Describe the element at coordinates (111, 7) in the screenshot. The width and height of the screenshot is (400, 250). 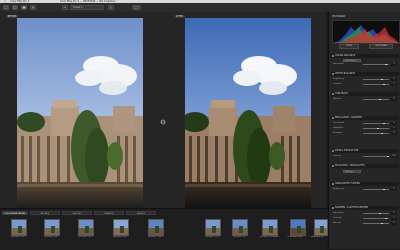
I see `zoom-in-button` at that location.